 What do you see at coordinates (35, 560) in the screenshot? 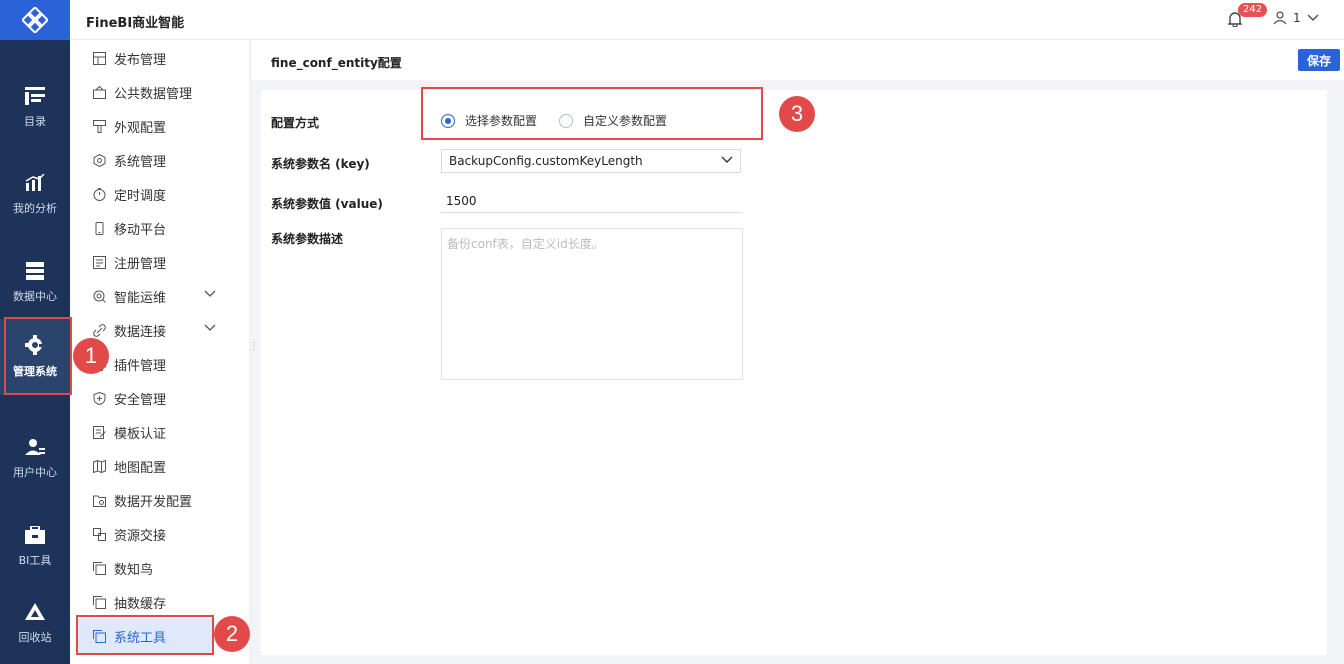
I see `nav-label: BI工具` at bounding box center [35, 560].